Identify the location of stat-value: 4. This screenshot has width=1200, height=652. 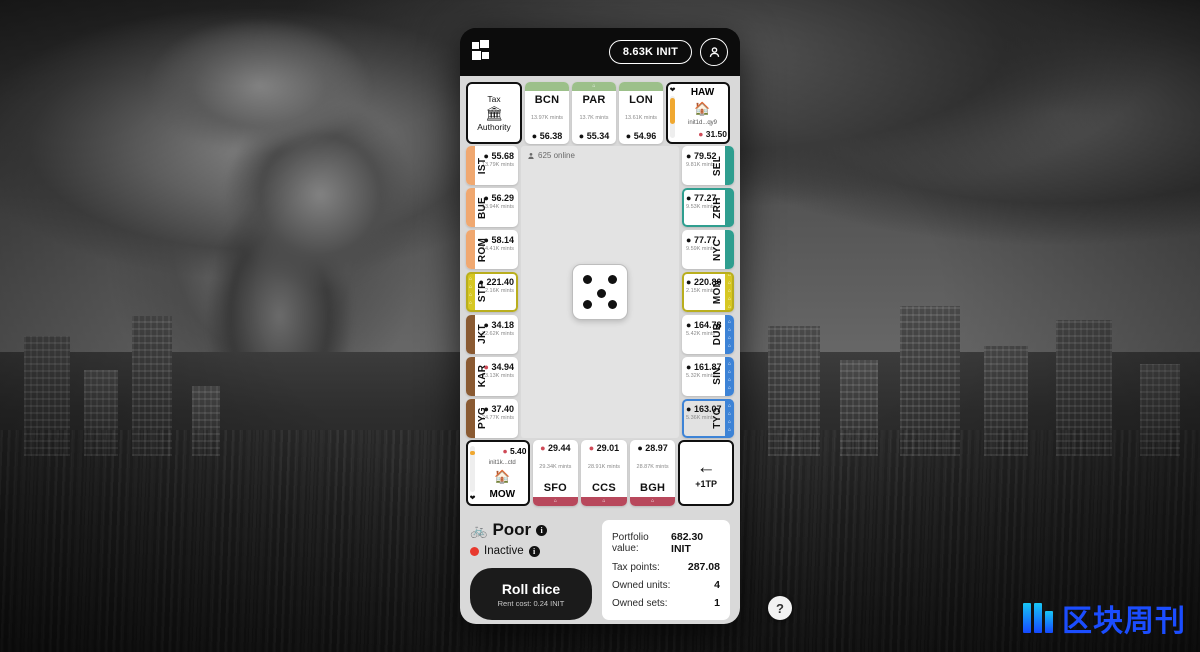
(717, 585).